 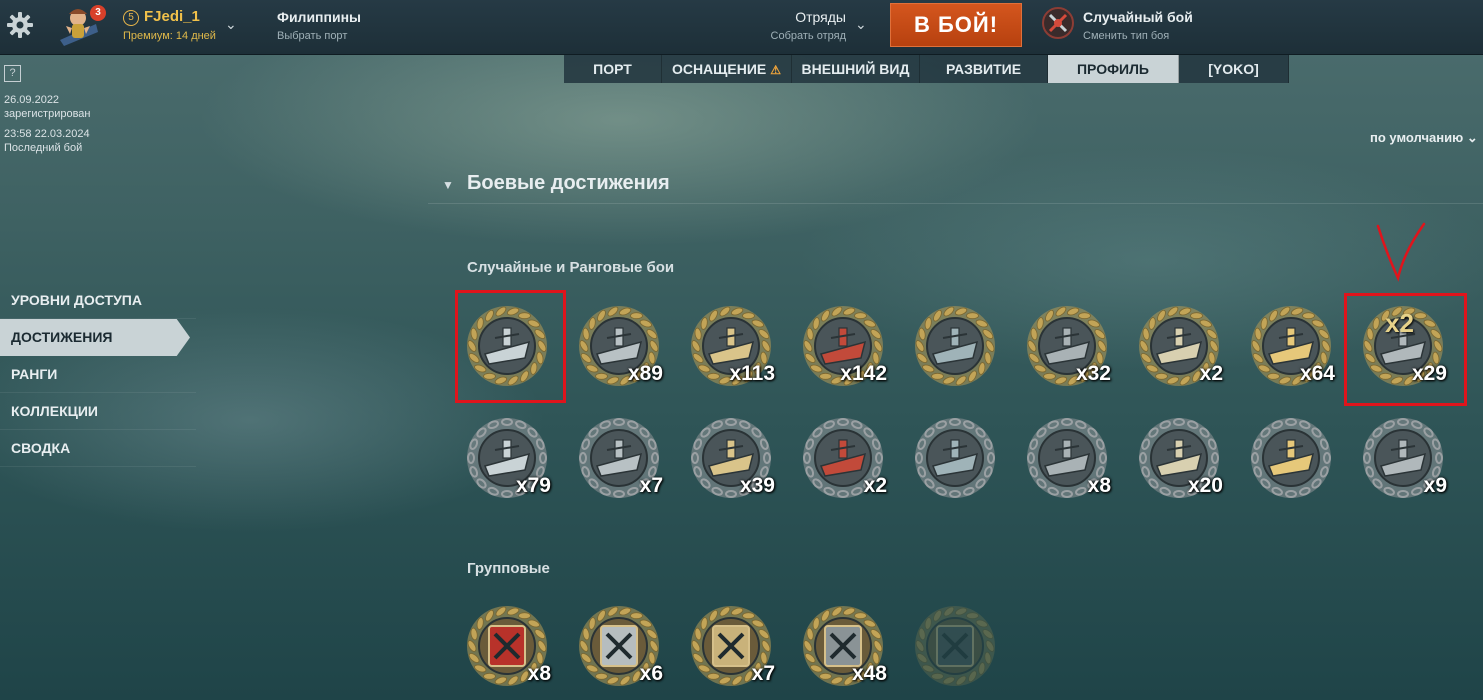 What do you see at coordinates (808, 17) in the screenshot?
I see `squads-title: Отряды` at bounding box center [808, 17].